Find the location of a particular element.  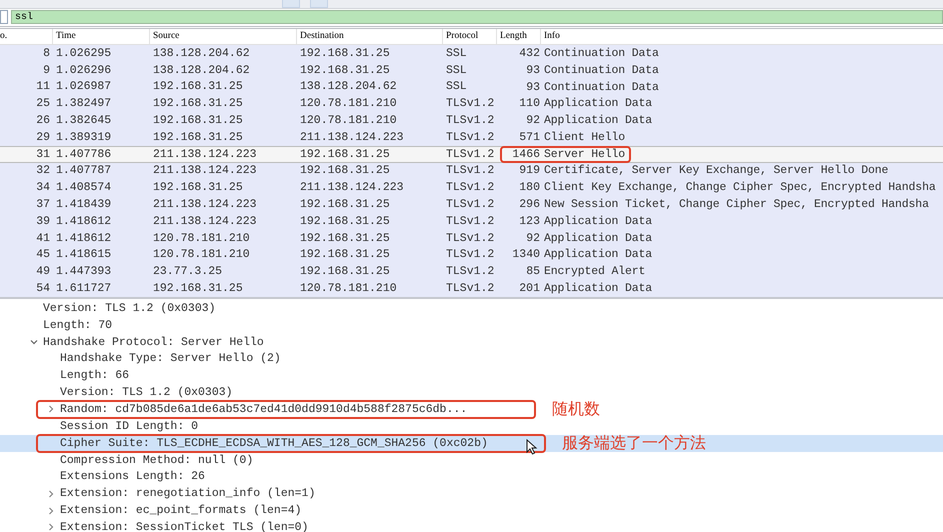

table-cell-text: 45 is located at coordinates (43, 255).